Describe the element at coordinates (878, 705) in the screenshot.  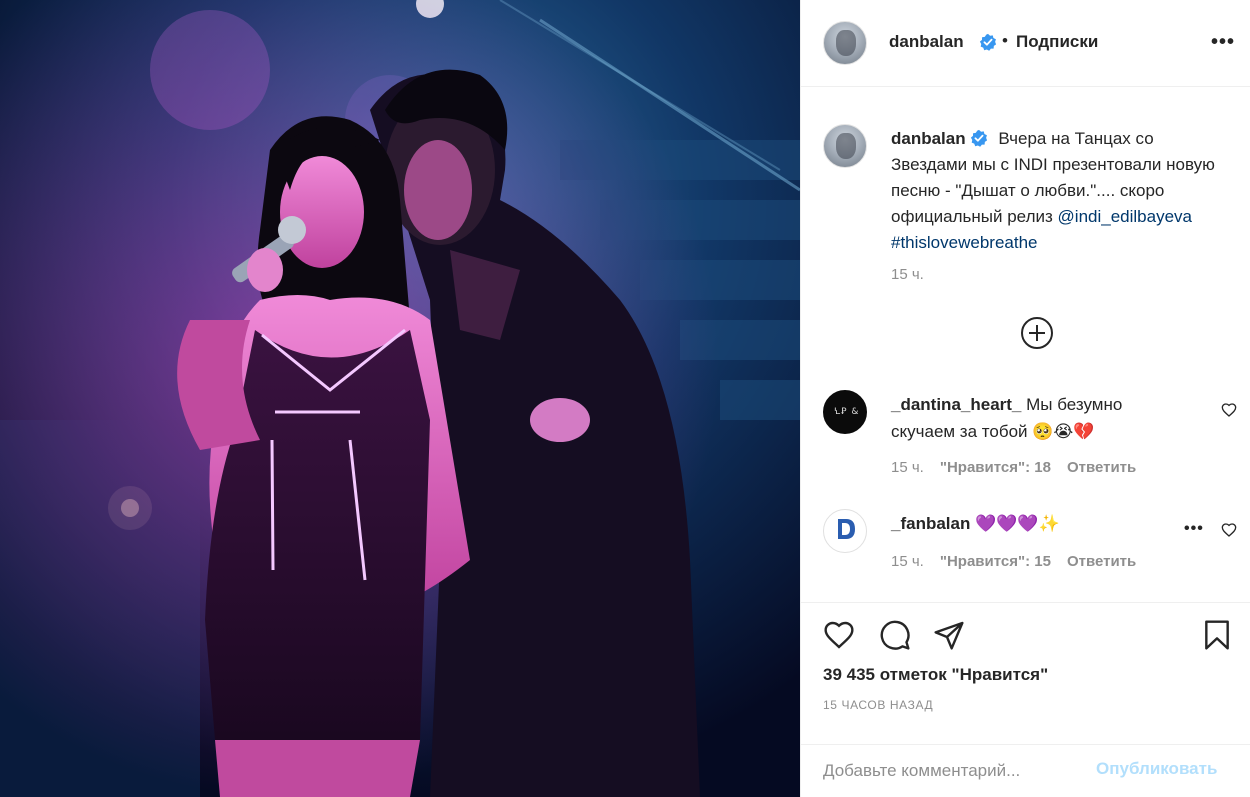
I see `post-timestamp: 15 ЧАСОВ НАЗАД` at that location.